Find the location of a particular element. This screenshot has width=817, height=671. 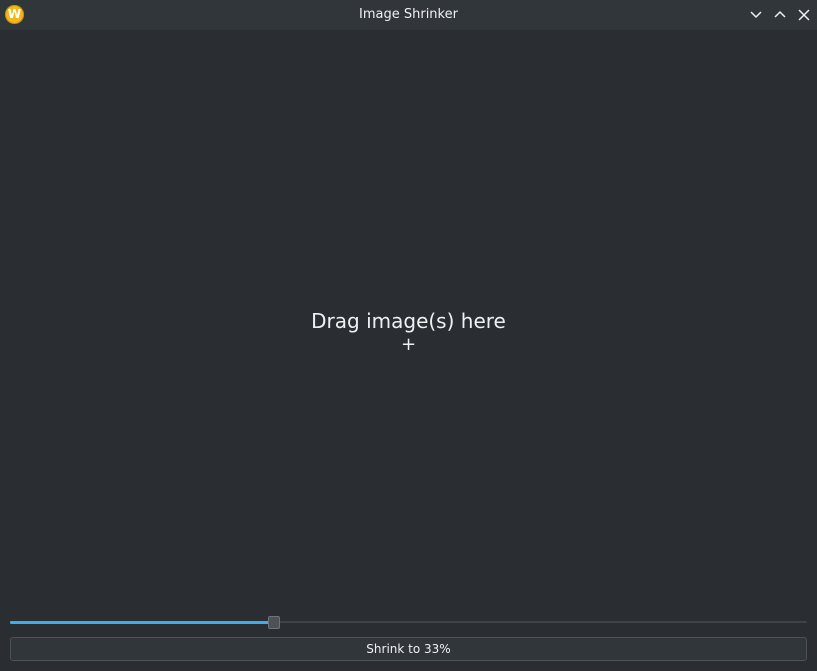

plus-icon: + is located at coordinates (408, 344).